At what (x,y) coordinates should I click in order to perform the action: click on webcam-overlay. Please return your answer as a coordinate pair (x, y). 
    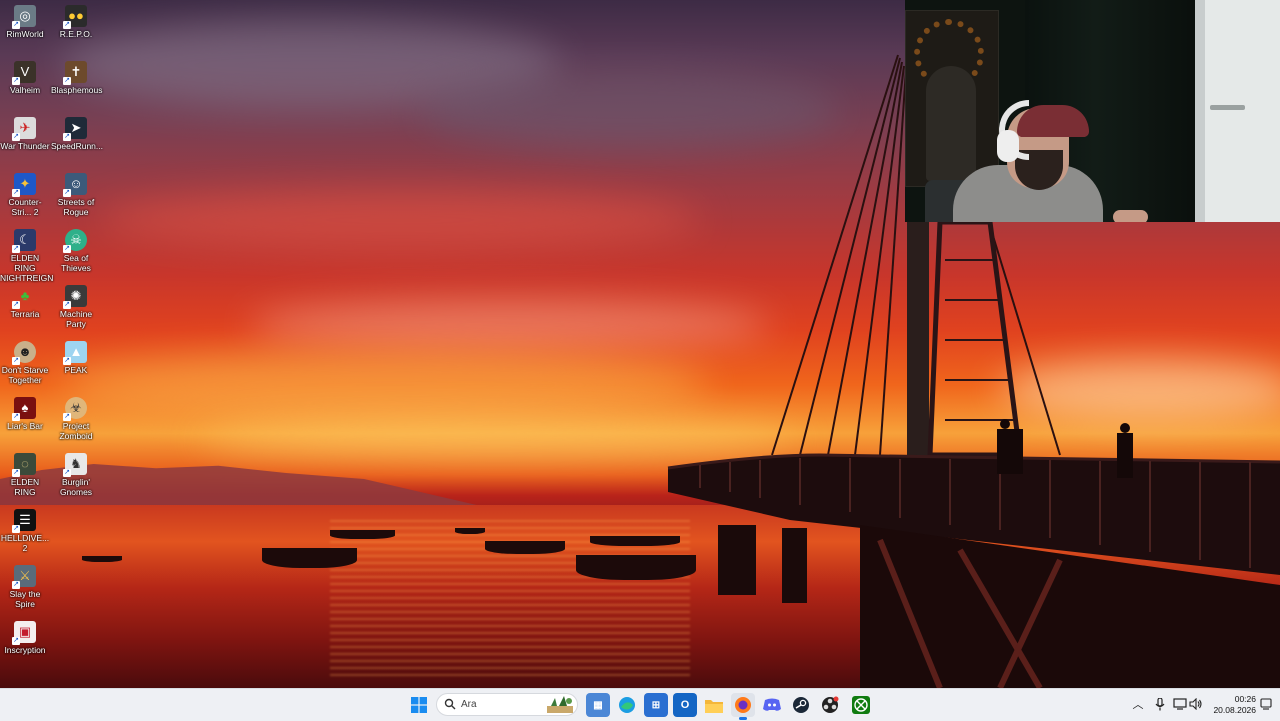
    Looking at the image, I should click on (1092, 111).